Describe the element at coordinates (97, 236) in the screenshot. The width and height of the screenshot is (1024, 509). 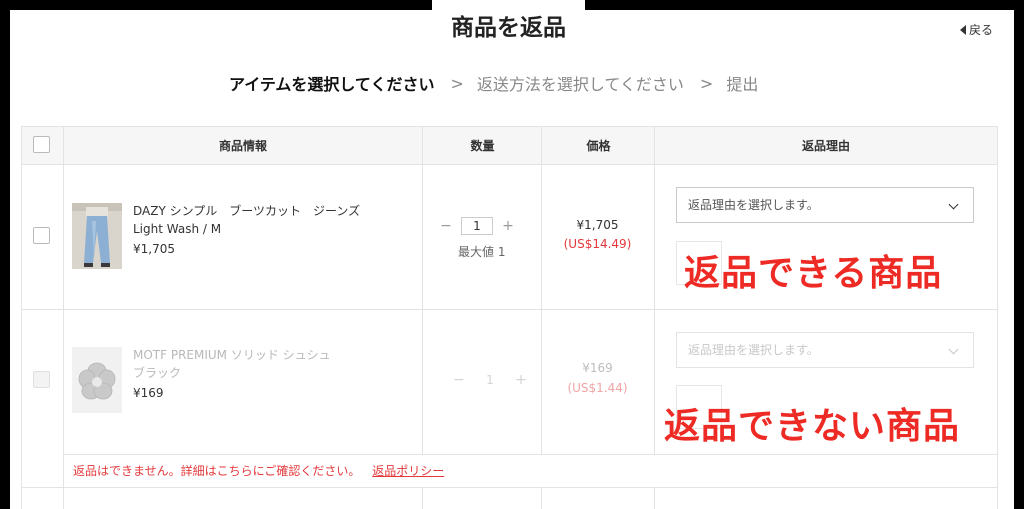
I see `product-image-jeans` at that location.